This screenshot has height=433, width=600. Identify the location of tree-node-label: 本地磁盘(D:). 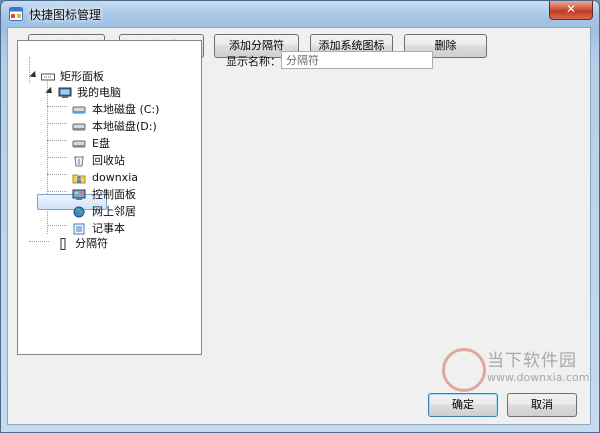
(124, 126).